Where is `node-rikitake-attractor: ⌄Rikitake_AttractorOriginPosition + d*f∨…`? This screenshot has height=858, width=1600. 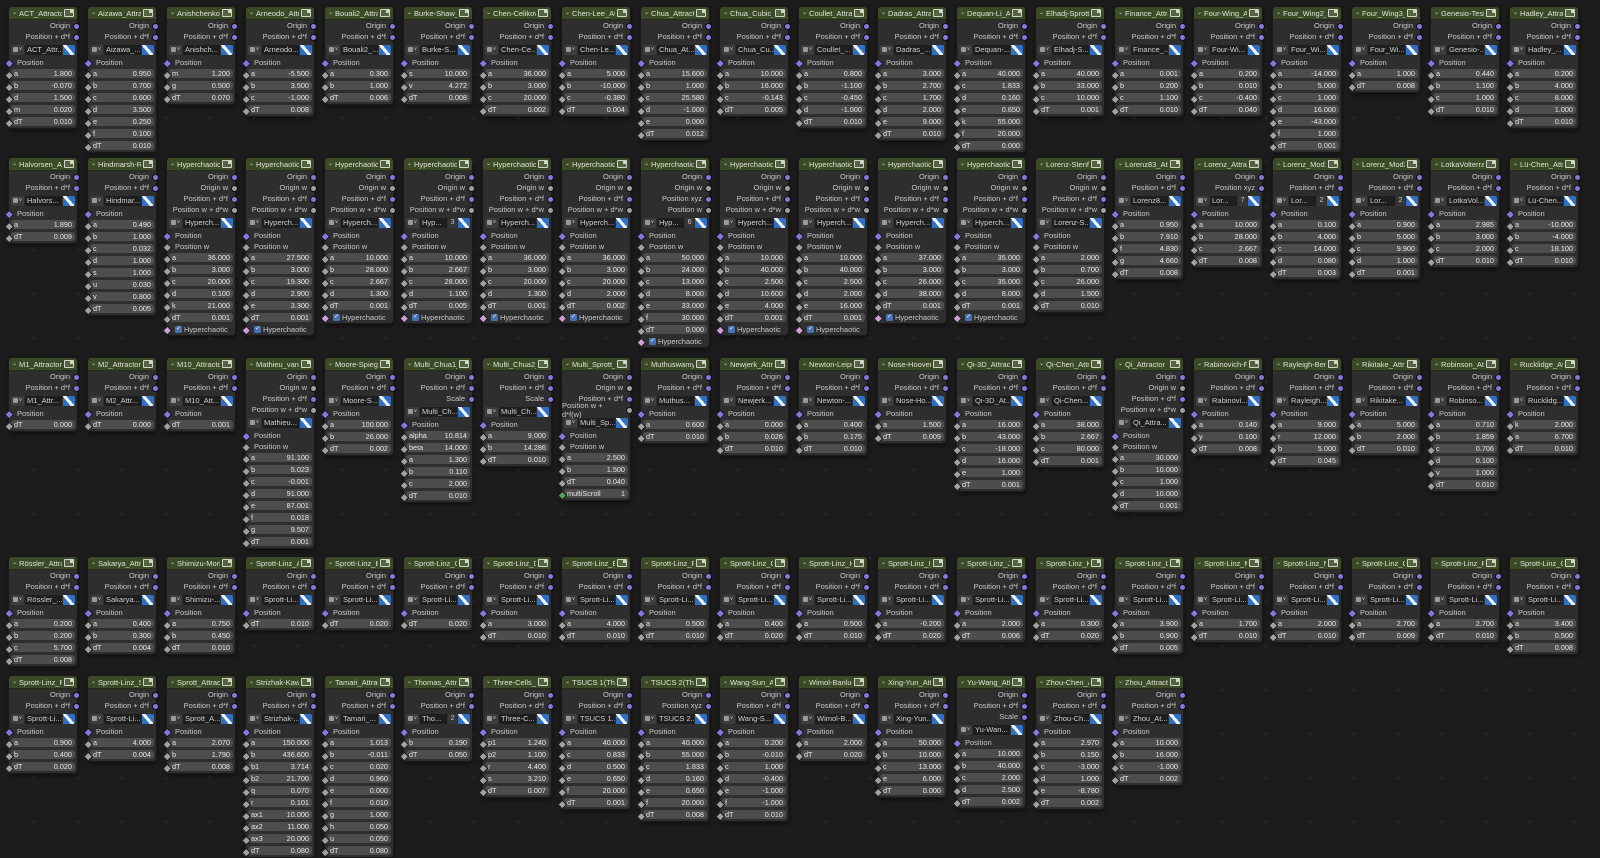
node-rikitake-attractor: ⌄Rikitake_AttractorOriginPosition + d*f∨… is located at coordinates (1385, 406).